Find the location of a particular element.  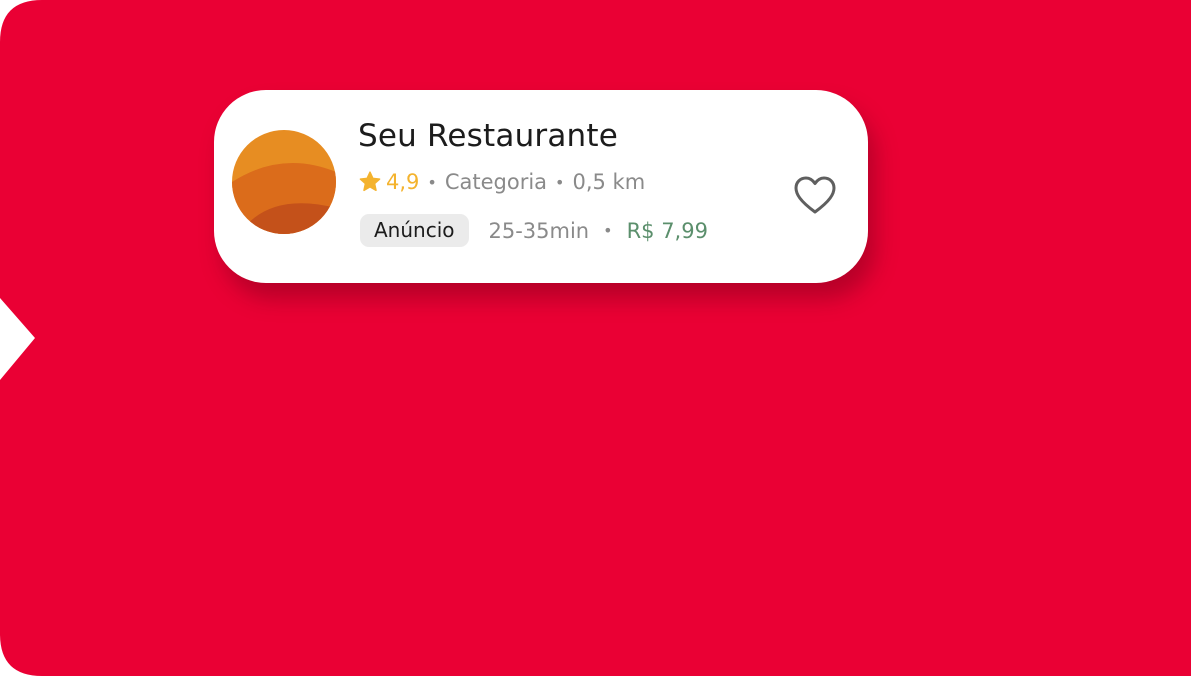

heart-outline-icon is located at coordinates (815, 196).